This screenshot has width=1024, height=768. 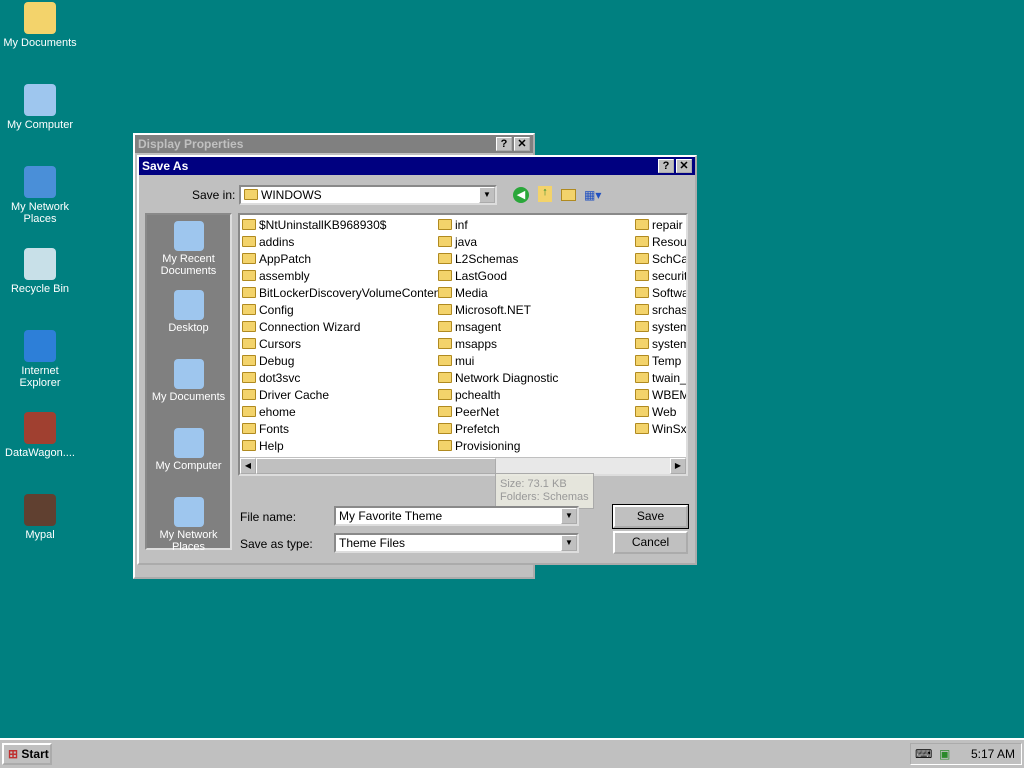 I want to click on folder-item: Resour, so click(x=660, y=242).